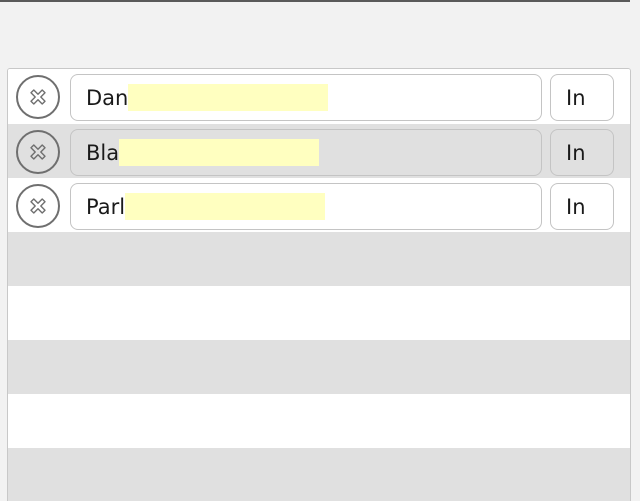 The width and height of the screenshot is (640, 501). What do you see at coordinates (103, 152) in the screenshot?
I see `name-text: Bla` at bounding box center [103, 152].